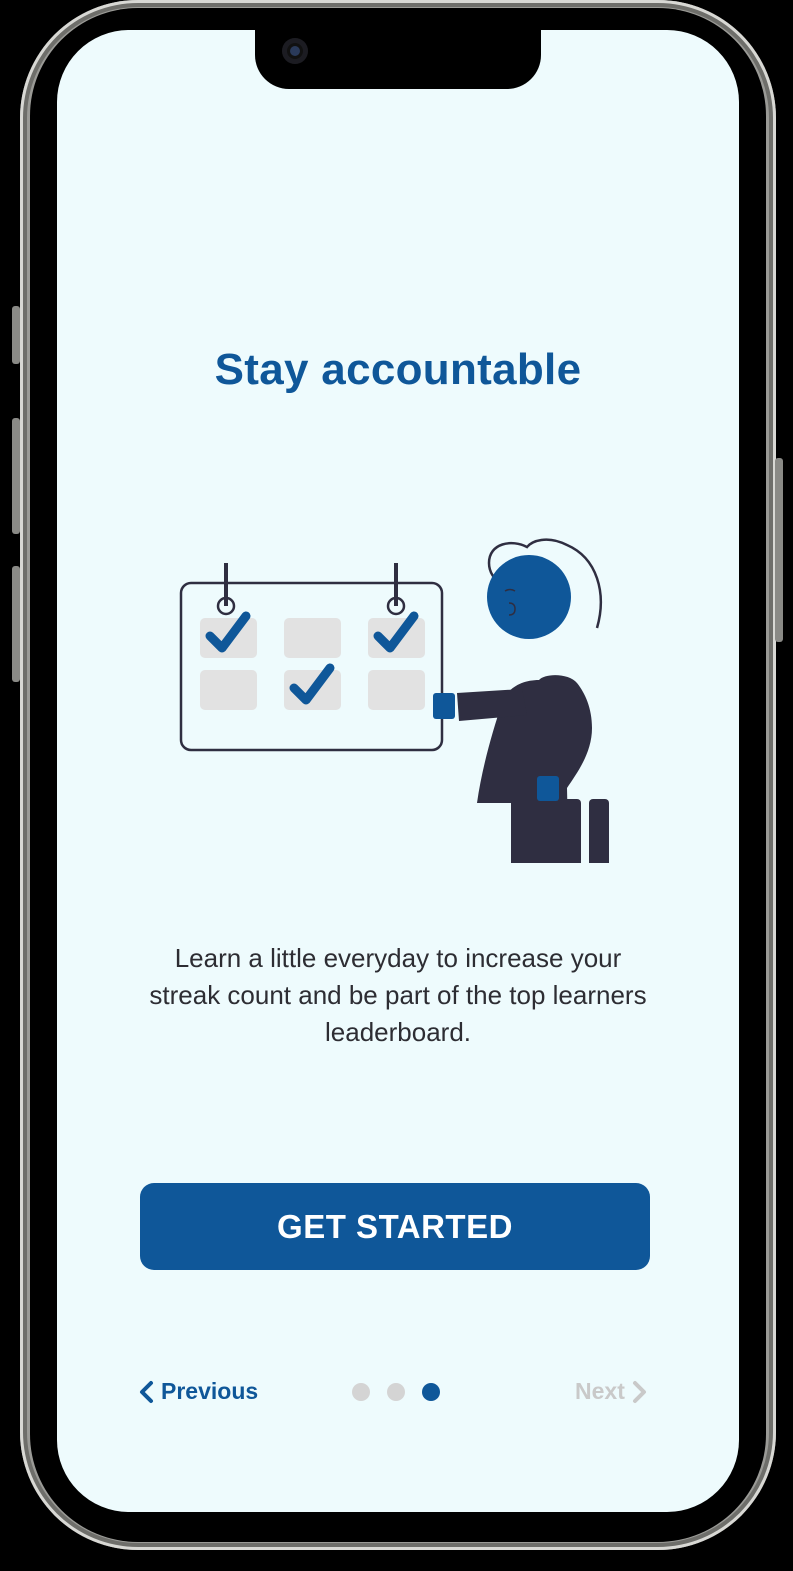 The height and width of the screenshot is (1571, 793). What do you see at coordinates (146, 1391) in the screenshot?
I see `chevron-left-icon` at bounding box center [146, 1391].